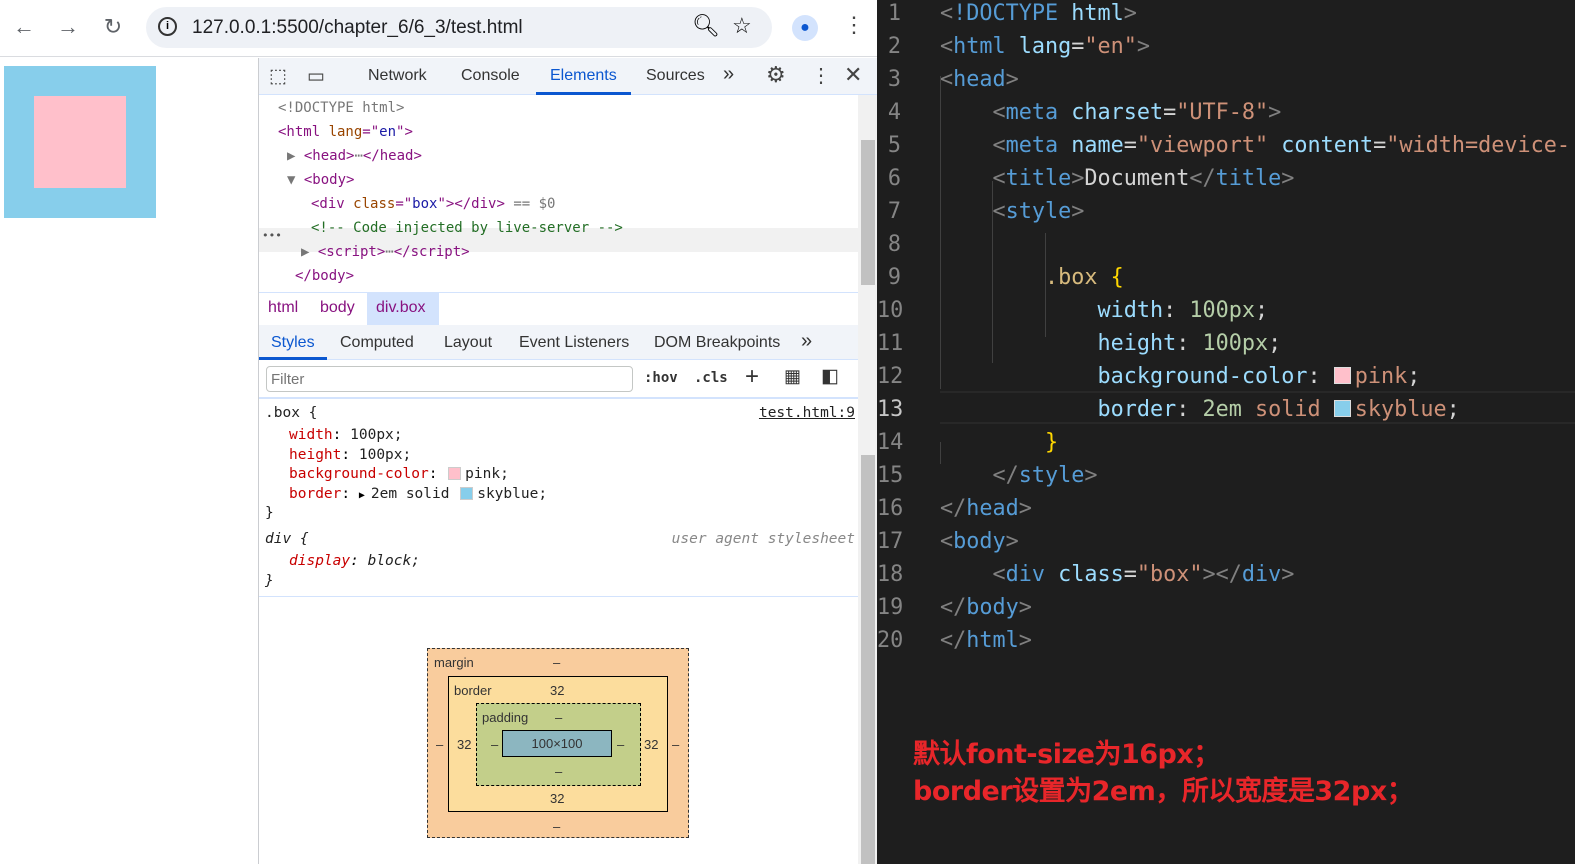 The image size is (1575, 864). I want to click on tab-console: Console, so click(490, 76).